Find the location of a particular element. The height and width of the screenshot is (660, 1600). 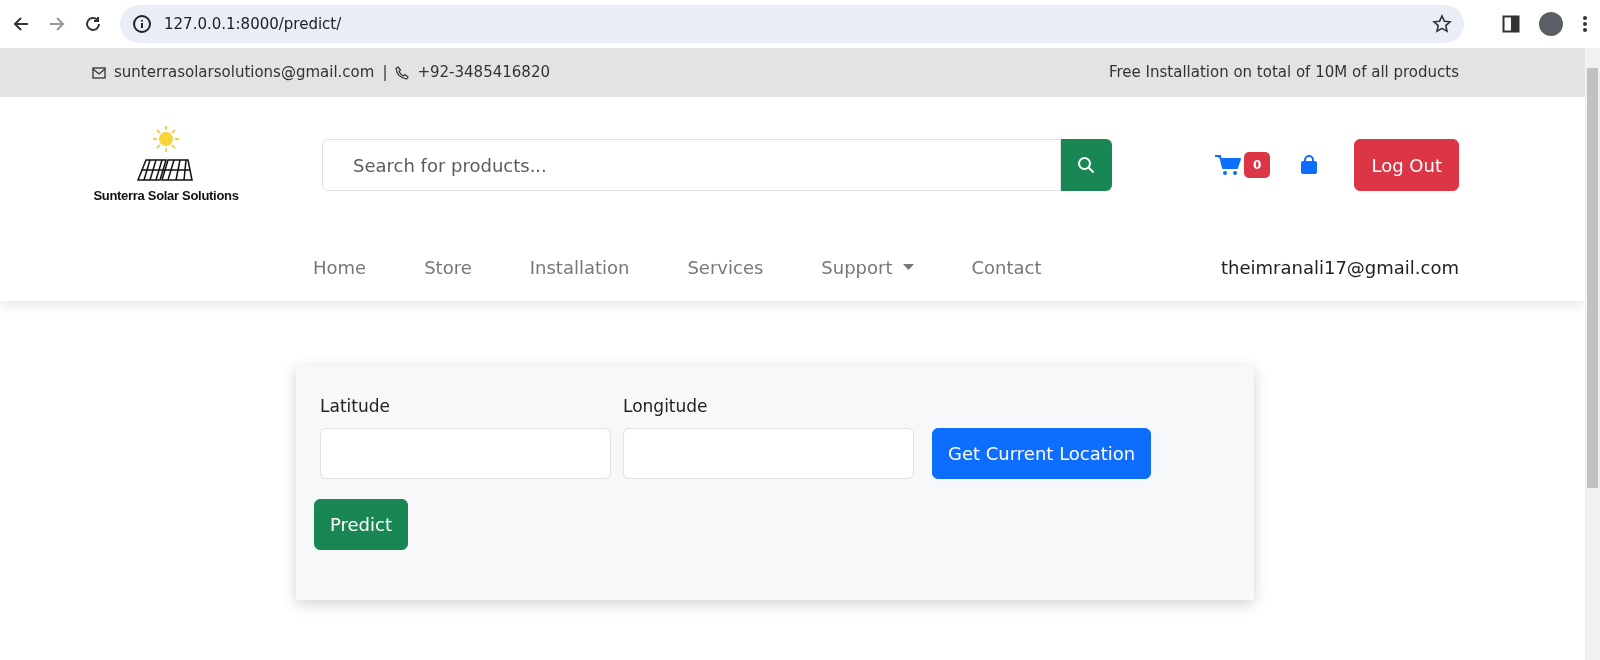

star-icon is located at coordinates (1442, 24).